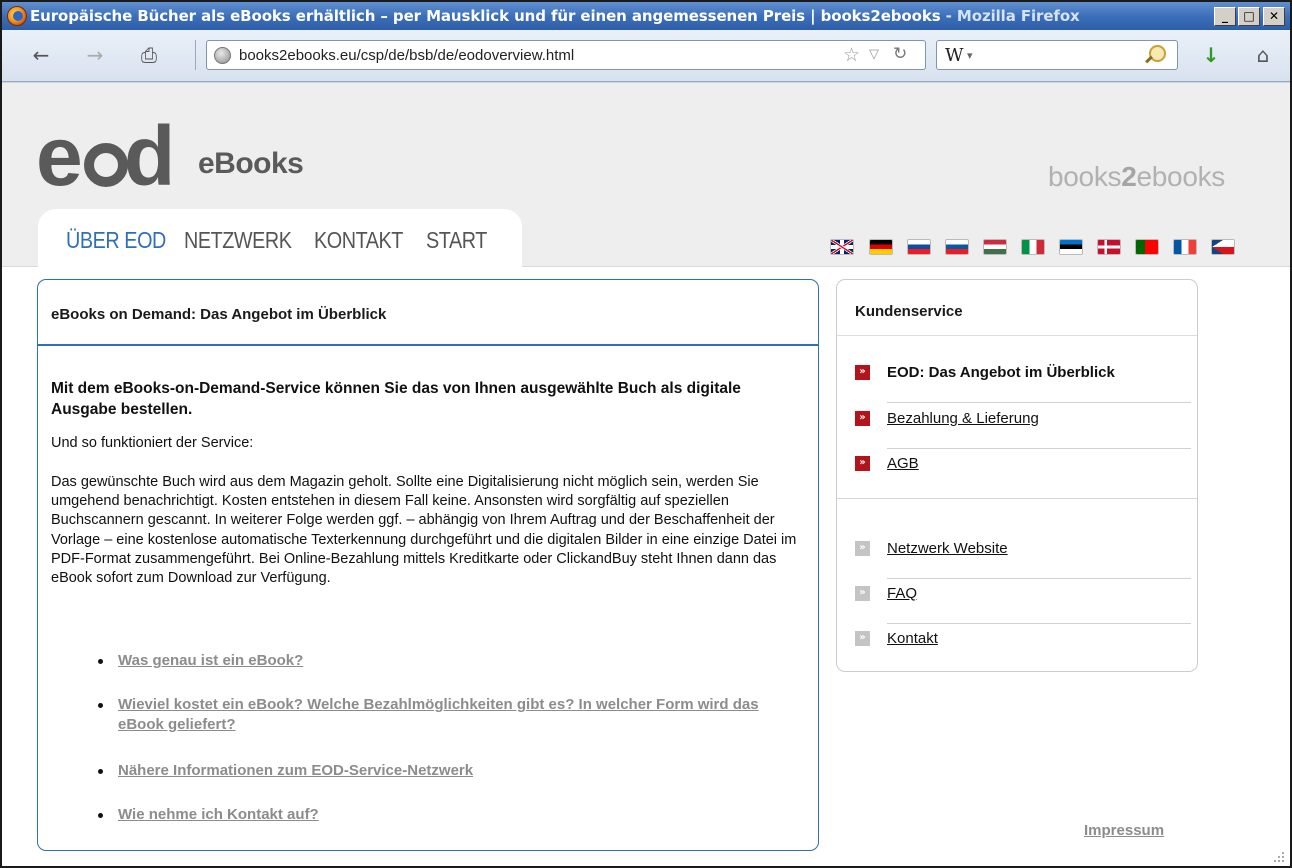 The width and height of the screenshot is (1292, 868). What do you see at coordinates (970, 55) in the screenshot?
I see `search-engine-dropdown-icon: ▾` at bounding box center [970, 55].